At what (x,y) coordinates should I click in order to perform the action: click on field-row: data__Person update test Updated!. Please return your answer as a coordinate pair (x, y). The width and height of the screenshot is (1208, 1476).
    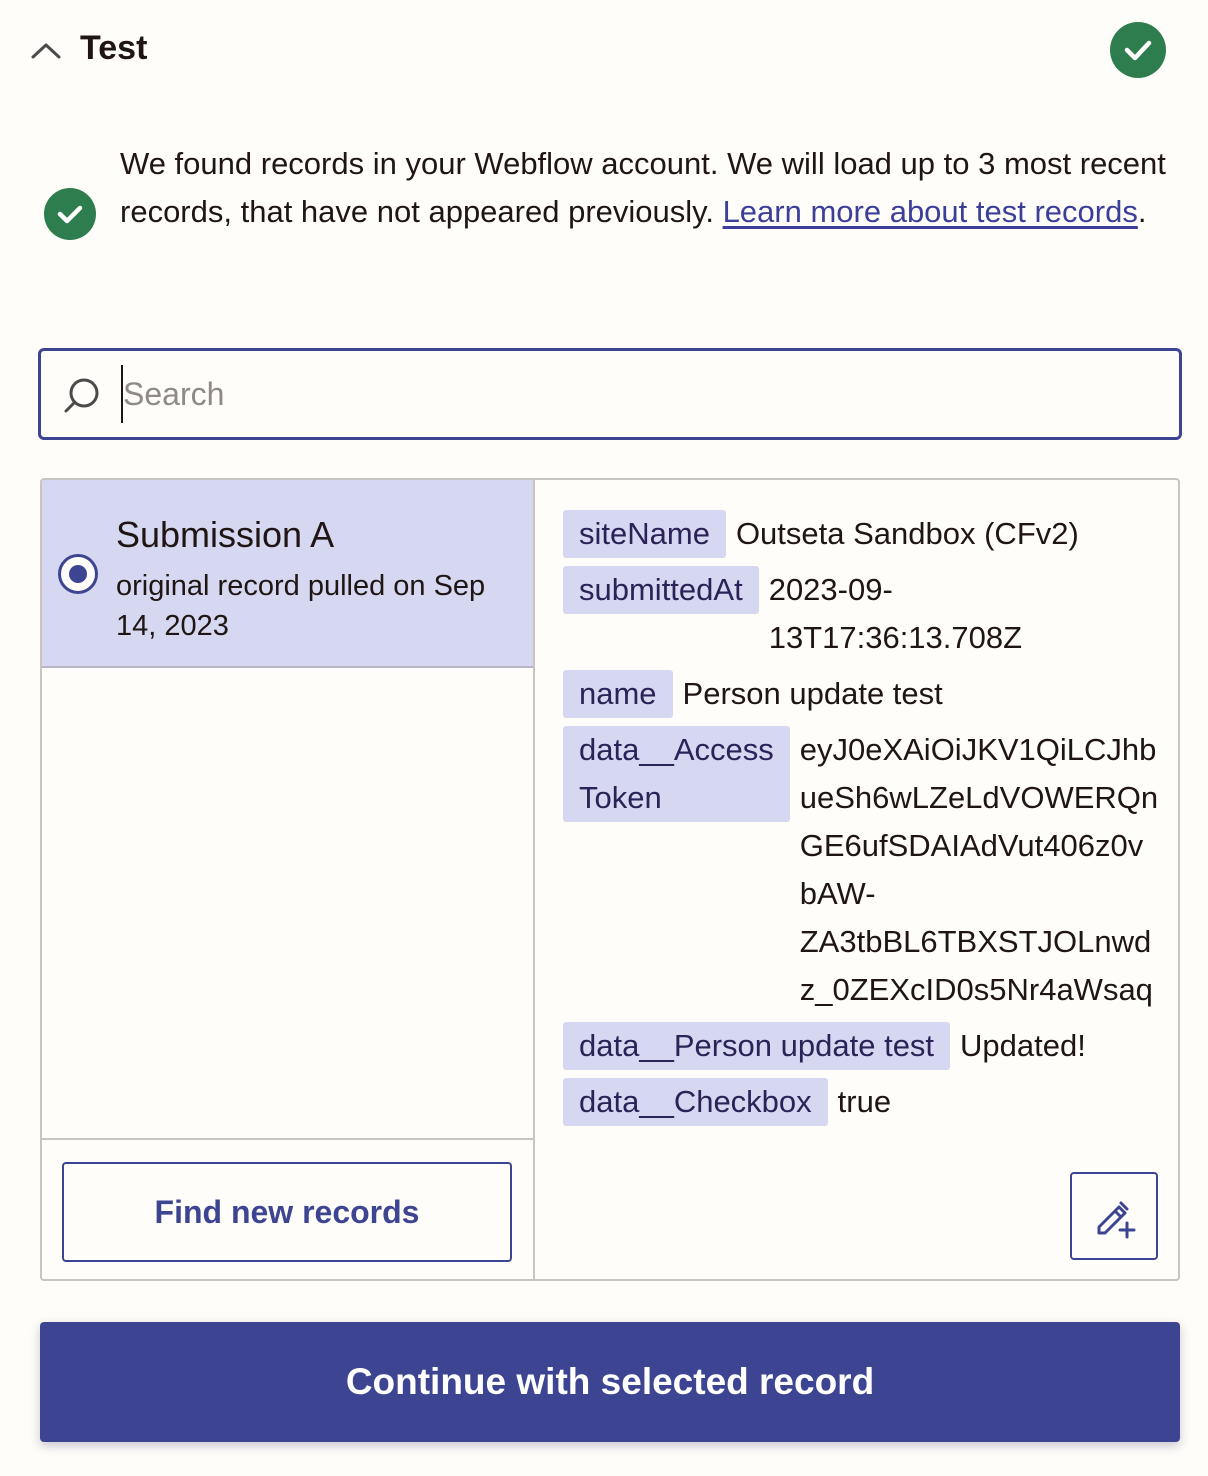
    Looking at the image, I should click on (870, 1046).